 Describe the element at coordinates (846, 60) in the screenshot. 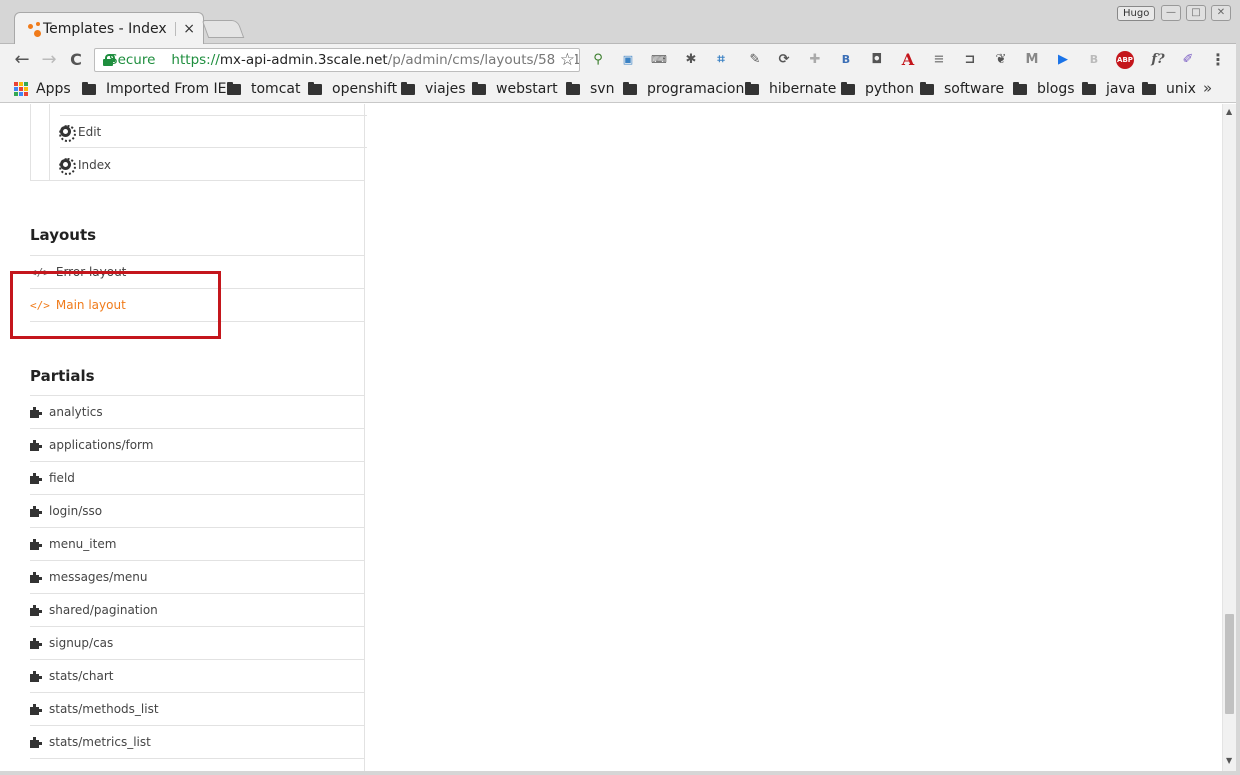

I see `badge-icon: B` at that location.